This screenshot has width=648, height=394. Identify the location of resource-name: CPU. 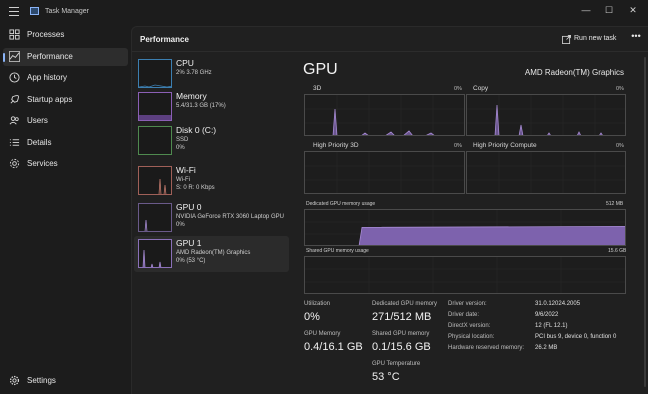
(185, 63).